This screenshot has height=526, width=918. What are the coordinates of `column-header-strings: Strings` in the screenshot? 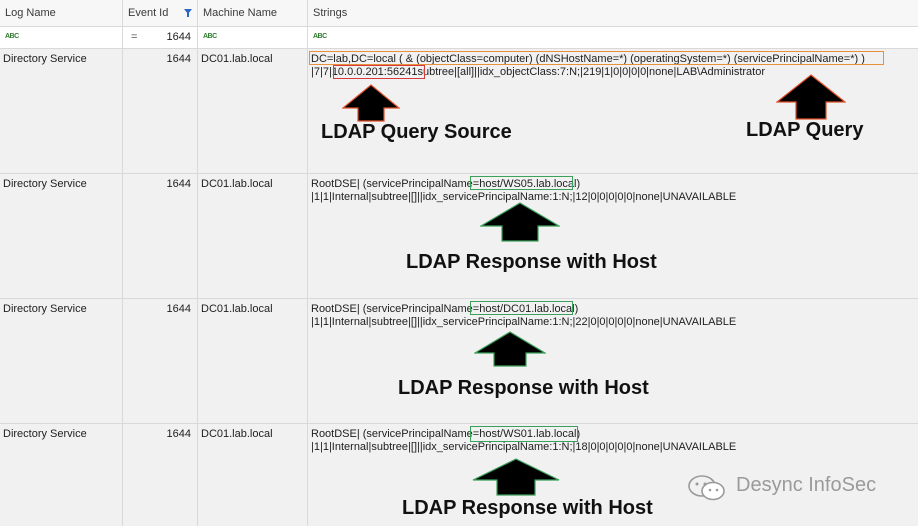 It's located at (613, 13).